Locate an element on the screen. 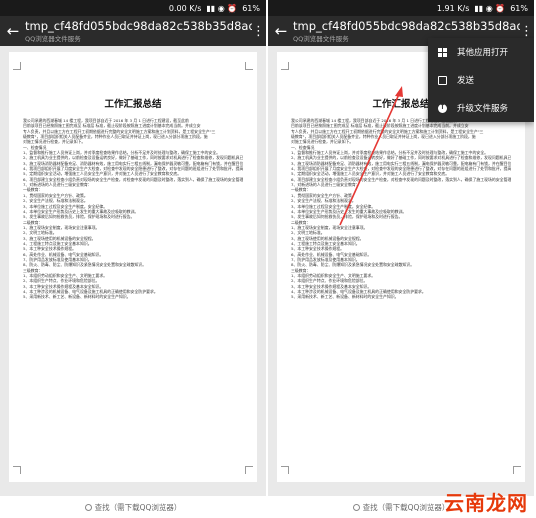 Image resolution: width=536 pixels, height=518 pixels. more-menu-icon: ⋮ is located at coordinates (258, 31).